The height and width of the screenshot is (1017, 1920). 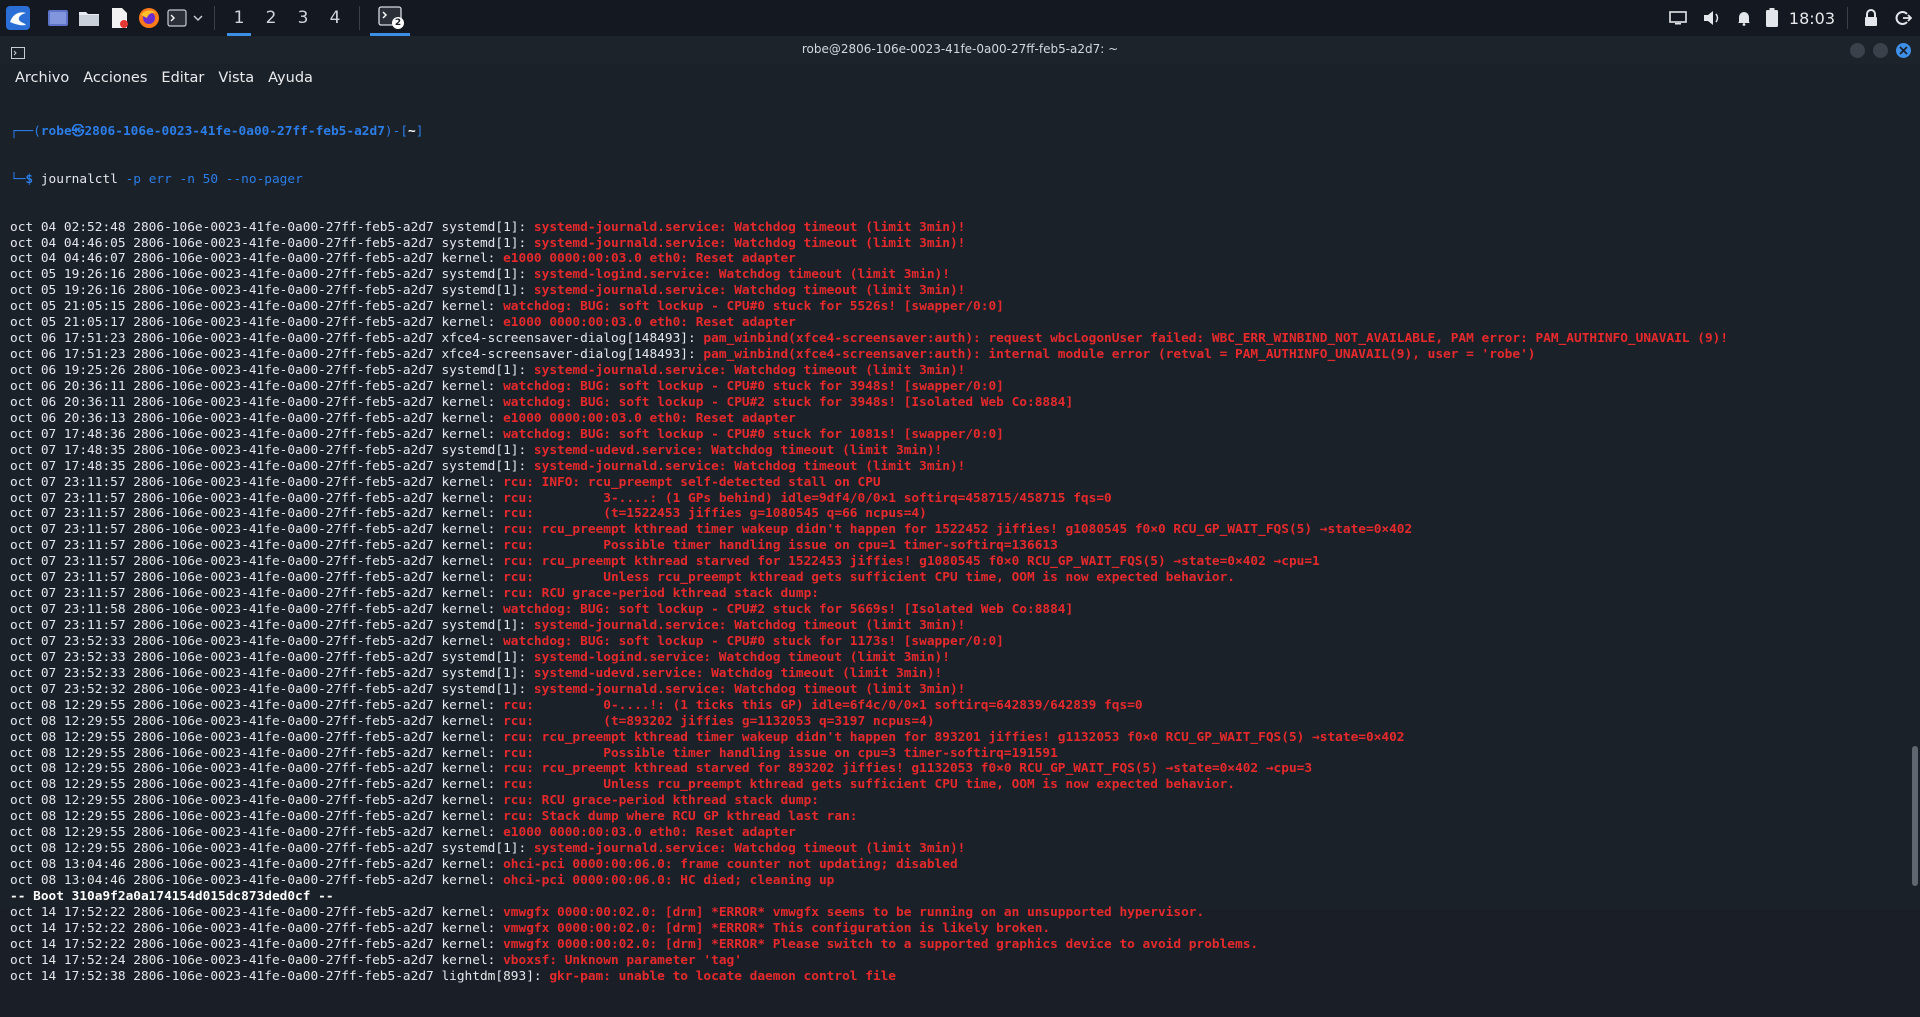 What do you see at coordinates (390, 18) in the screenshot?
I see `taskbar-terminal-button: 2` at bounding box center [390, 18].